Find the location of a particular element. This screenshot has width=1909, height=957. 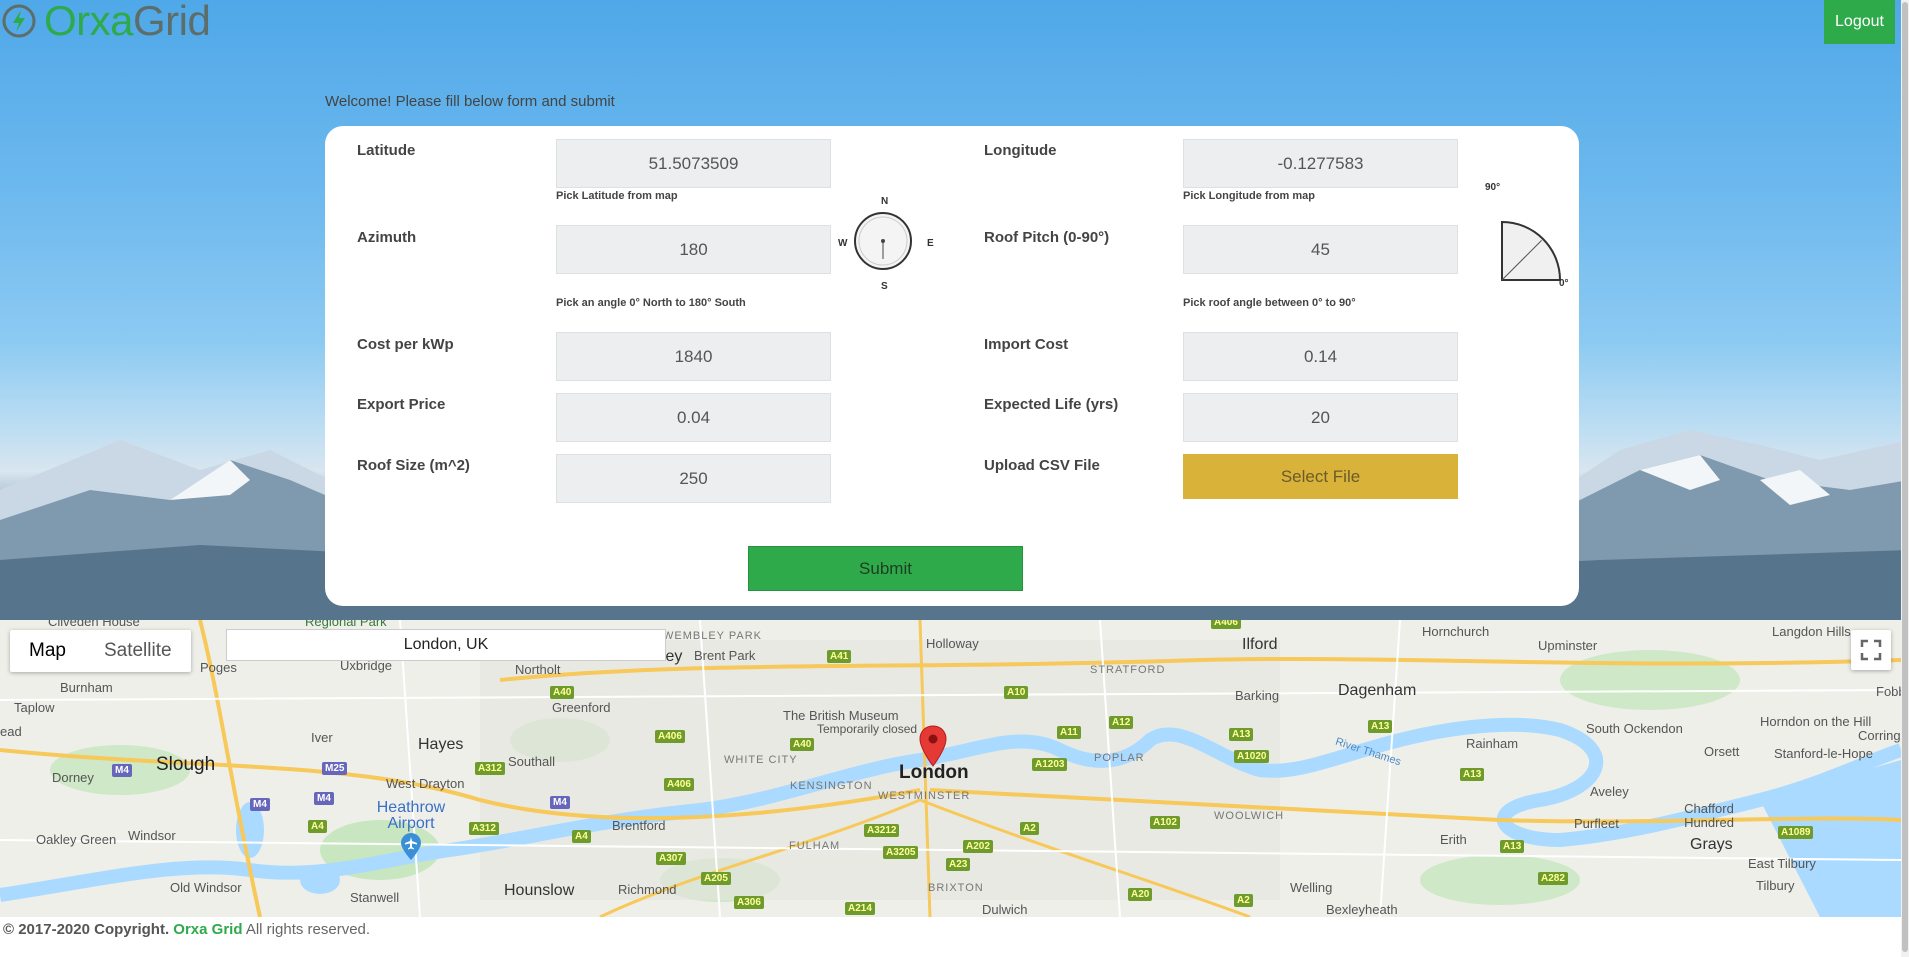

compass-west-label: W is located at coordinates (843, 243).